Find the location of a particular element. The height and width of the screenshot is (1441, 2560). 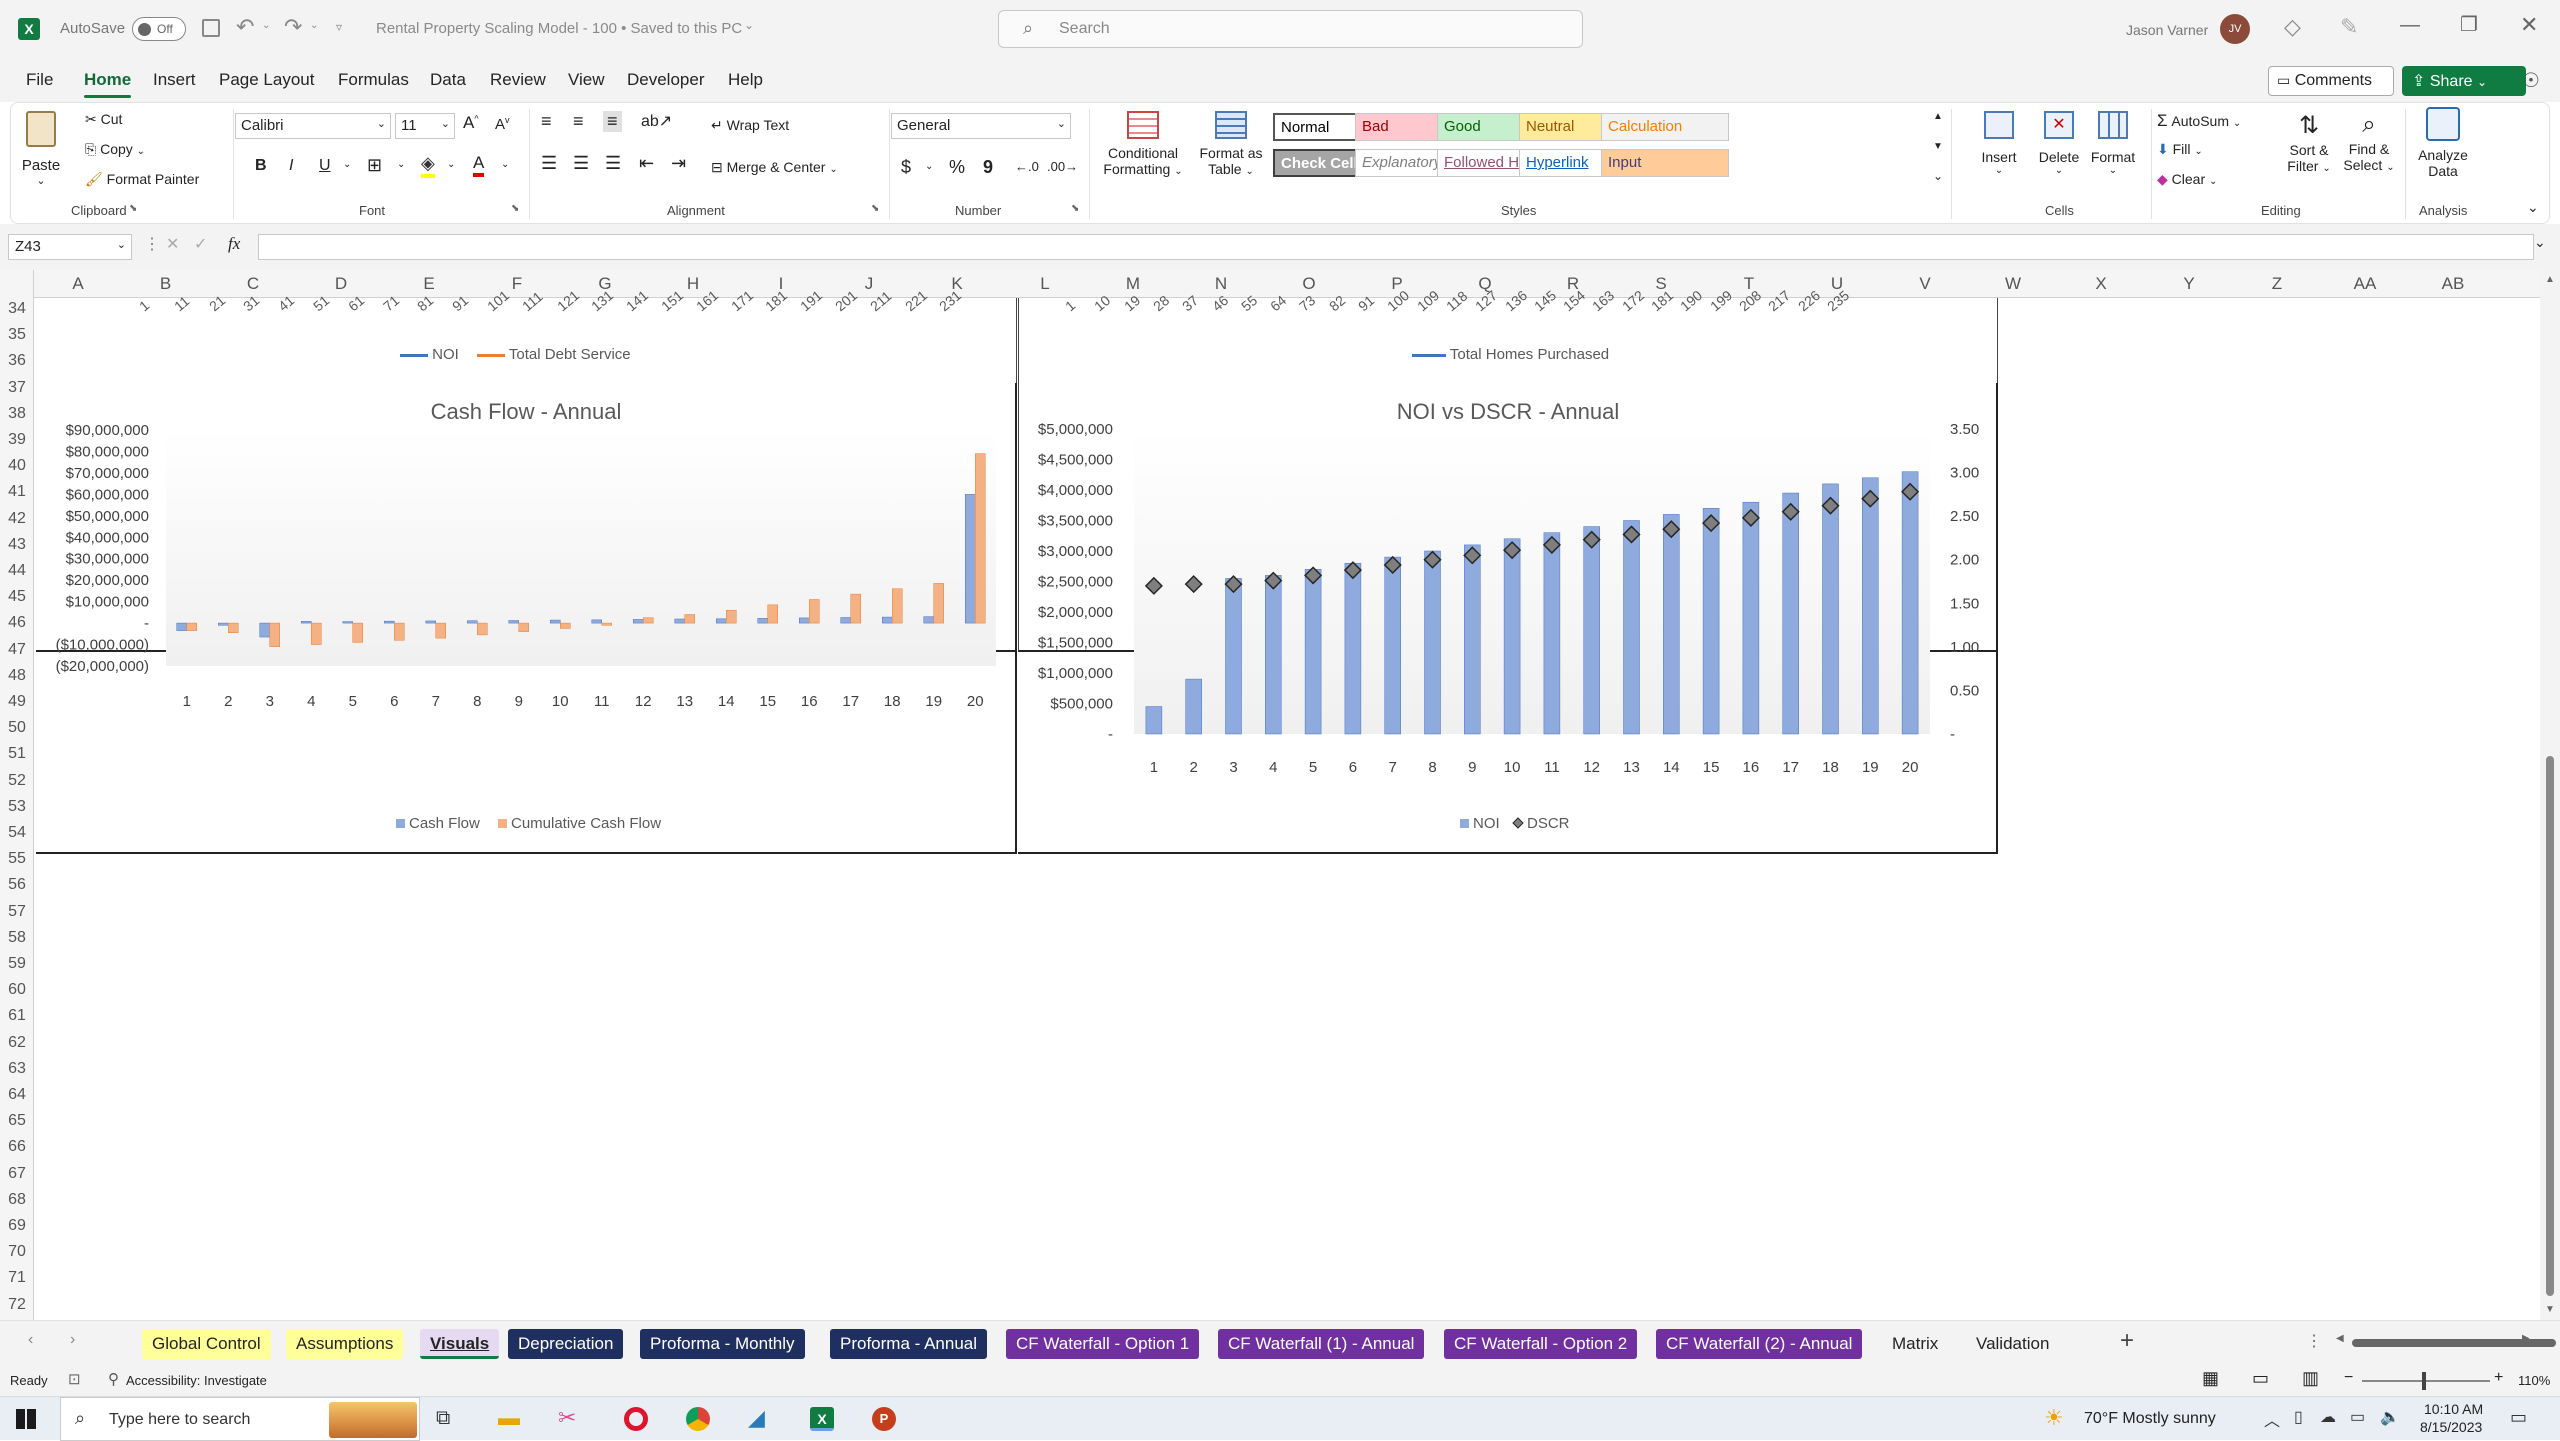

row-header-50: 50 is located at coordinates (17, 728).